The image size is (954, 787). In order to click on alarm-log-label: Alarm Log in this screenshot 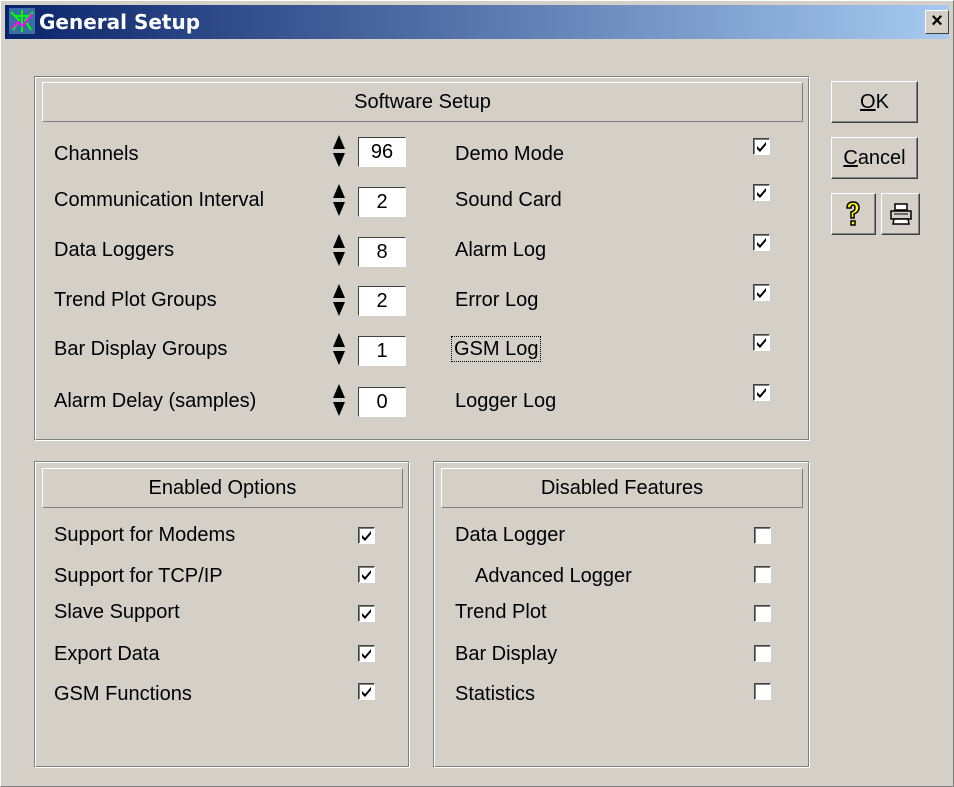, I will do `click(500, 250)`.